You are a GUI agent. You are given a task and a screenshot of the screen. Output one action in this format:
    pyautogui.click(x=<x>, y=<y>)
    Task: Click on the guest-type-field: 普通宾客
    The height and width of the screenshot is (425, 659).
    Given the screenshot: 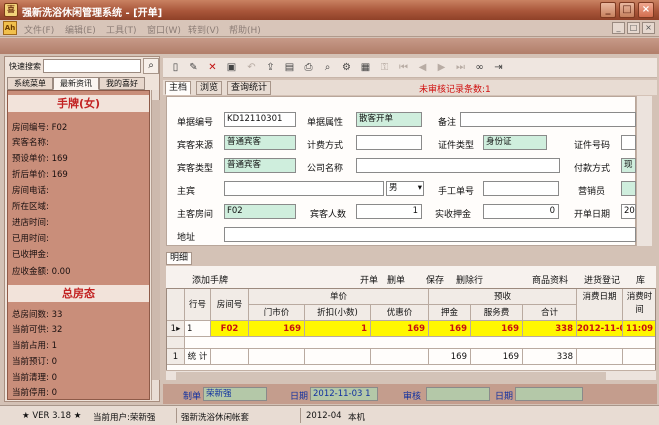 What is the action you would take?
    pyautogui.click(x=260, y=165)
    